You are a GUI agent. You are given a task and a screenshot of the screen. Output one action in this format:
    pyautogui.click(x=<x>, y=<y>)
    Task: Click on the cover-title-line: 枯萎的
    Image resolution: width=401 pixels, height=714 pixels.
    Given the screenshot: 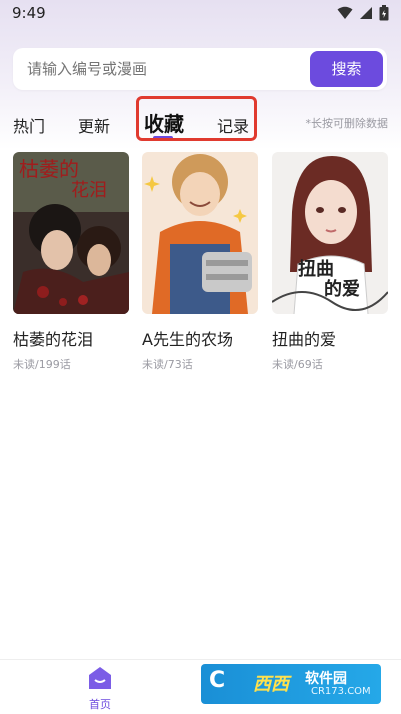 What is the action you would take?
    pyautogui.click(x=49, y=169)
    